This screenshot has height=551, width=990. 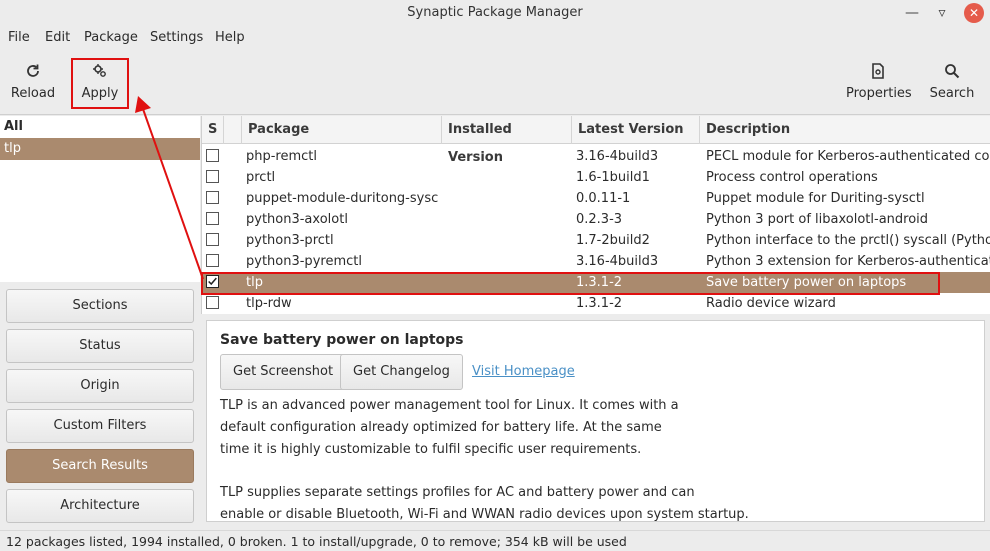 What do you see at coordinates (100, 199) in the screenshot?
I see `filter-list: All tlp` at bounding box center [100, 199].